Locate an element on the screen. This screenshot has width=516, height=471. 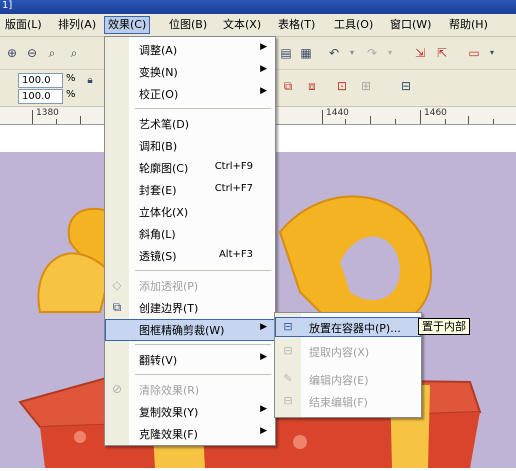
menu-item-lens: 透镜(S) Alt+F3 is located at coordinates (190, 256).